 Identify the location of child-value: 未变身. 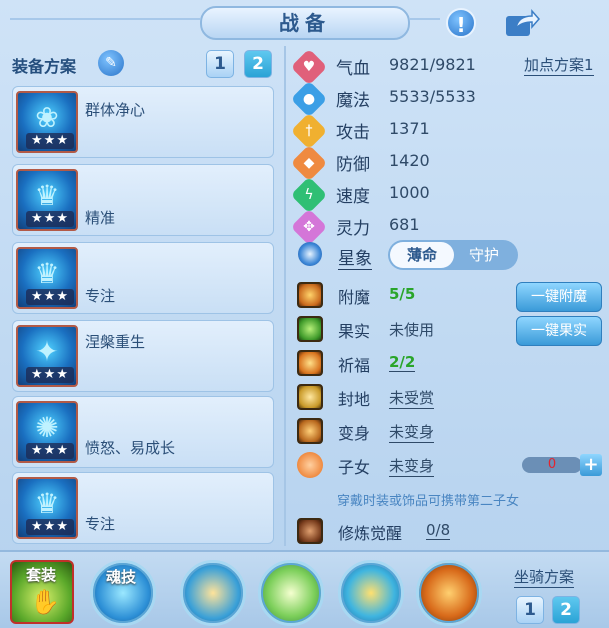
(412, 466).